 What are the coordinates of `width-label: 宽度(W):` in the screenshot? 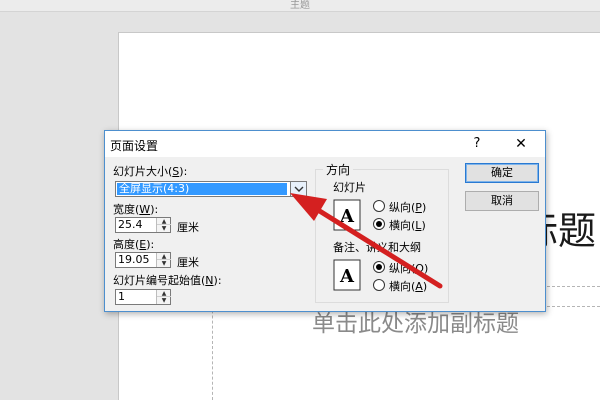 It's located at (136, 209).